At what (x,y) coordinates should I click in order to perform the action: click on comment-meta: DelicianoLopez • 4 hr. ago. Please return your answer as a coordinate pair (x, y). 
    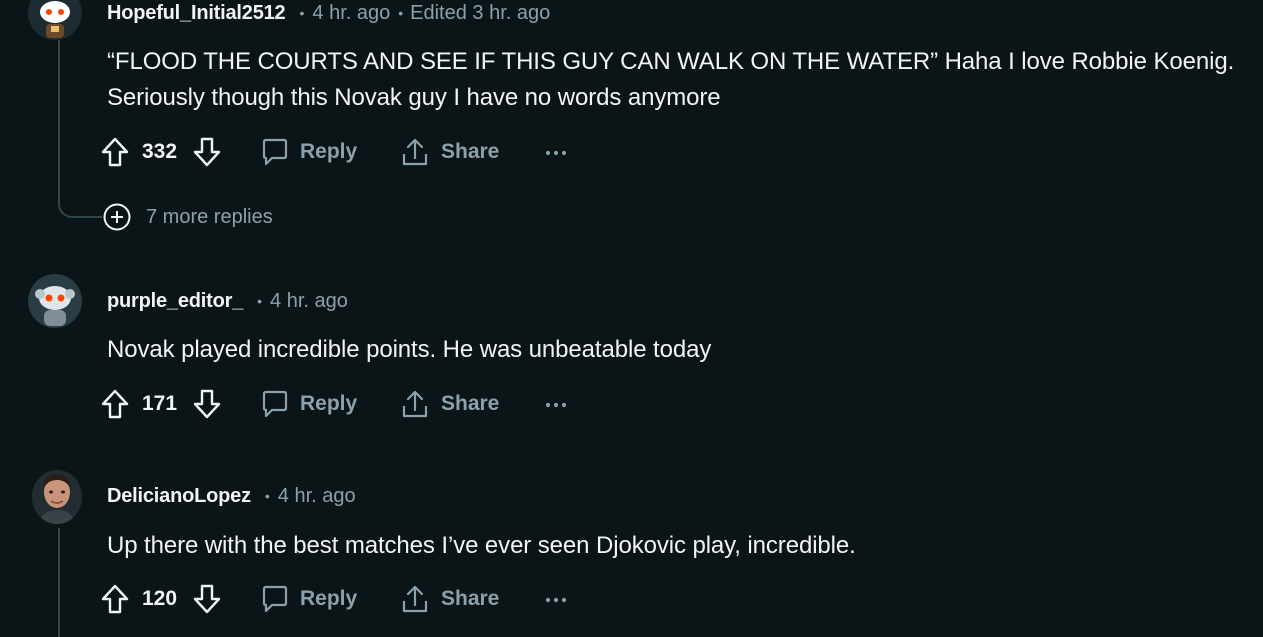
    Looking at the image, I should click on (231, 496).